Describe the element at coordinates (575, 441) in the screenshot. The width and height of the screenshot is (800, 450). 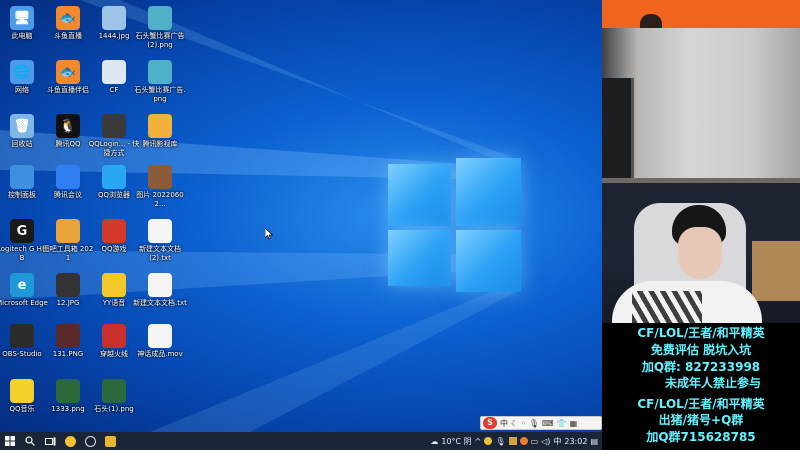
I see `clock-time: 23:02` at that location.